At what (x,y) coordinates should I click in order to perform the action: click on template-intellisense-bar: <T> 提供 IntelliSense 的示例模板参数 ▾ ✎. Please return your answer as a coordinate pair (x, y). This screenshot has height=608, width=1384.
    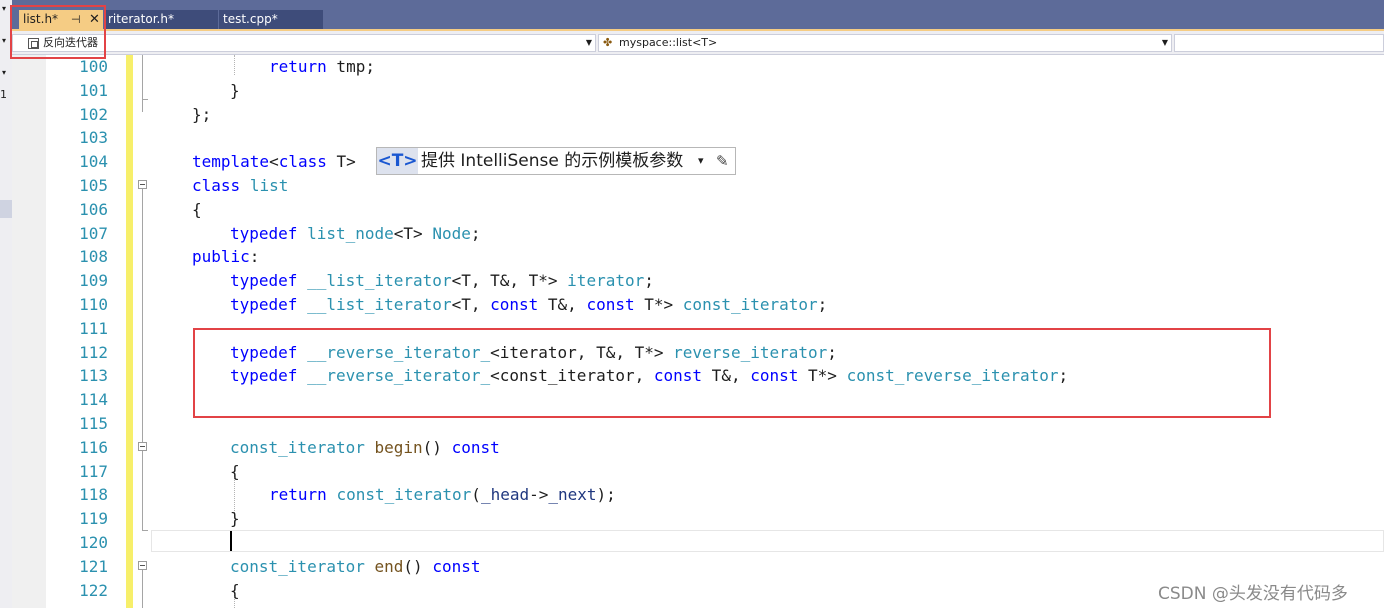
    Looking at the image, I should click on (556, 161).